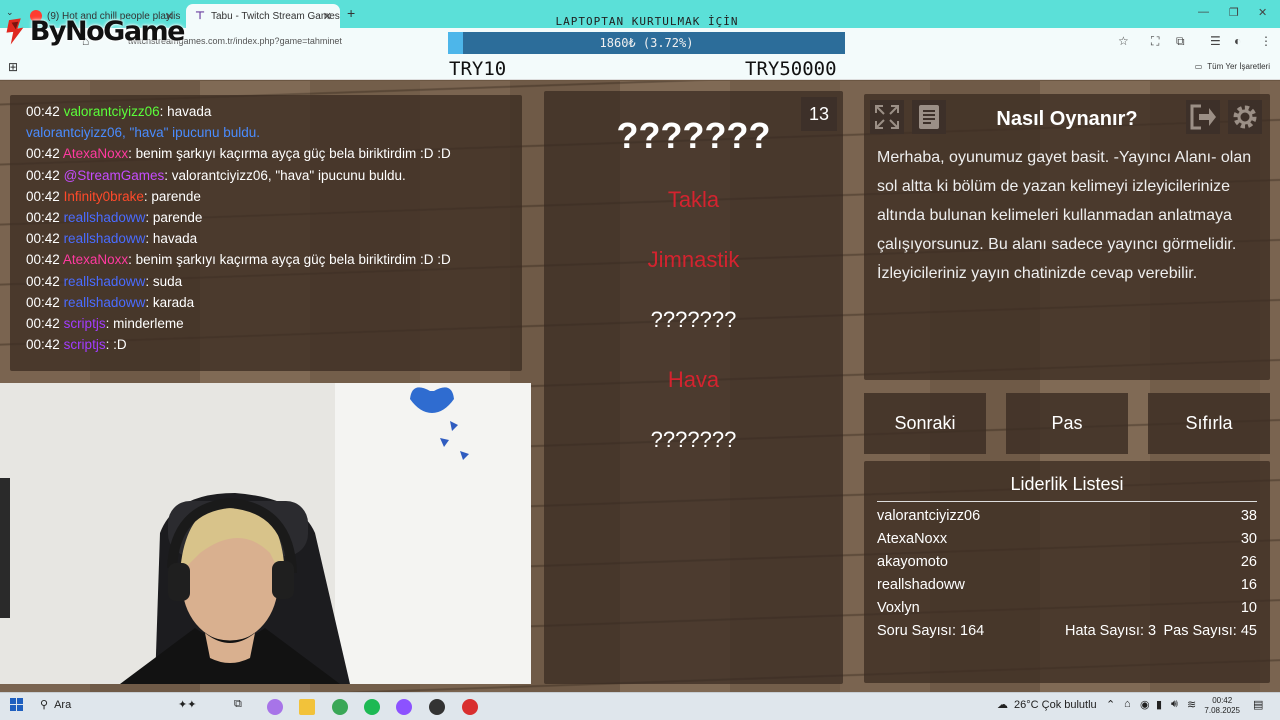 The image size is (1280, 720). What do you see at coordinates (1155, 41) in the screenshot?
I see `screenshot-icon: ⛶` at bounding box center [1155, 41].